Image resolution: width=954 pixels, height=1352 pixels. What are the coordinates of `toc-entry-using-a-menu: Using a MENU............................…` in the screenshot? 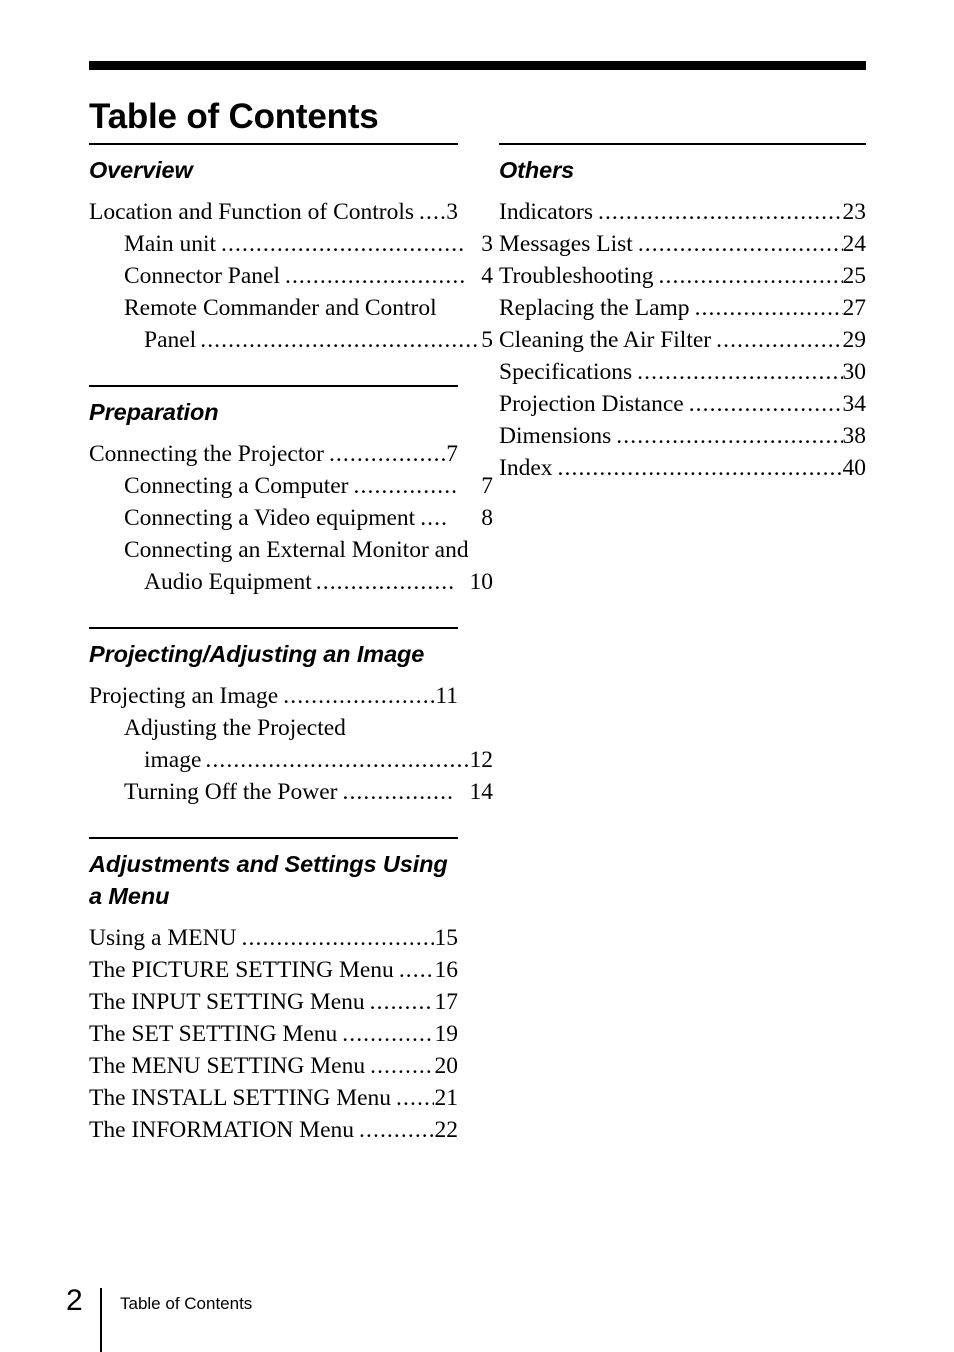 It's located at (273, 938).